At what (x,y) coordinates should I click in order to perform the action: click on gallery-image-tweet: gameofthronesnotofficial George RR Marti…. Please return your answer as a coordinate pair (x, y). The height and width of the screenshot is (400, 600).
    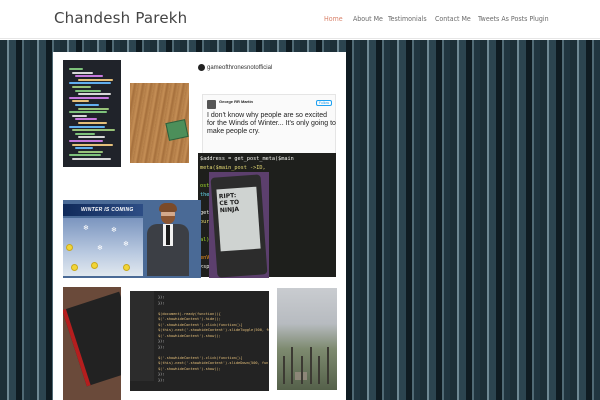
    Looking at the image, I should click on (268, 110).